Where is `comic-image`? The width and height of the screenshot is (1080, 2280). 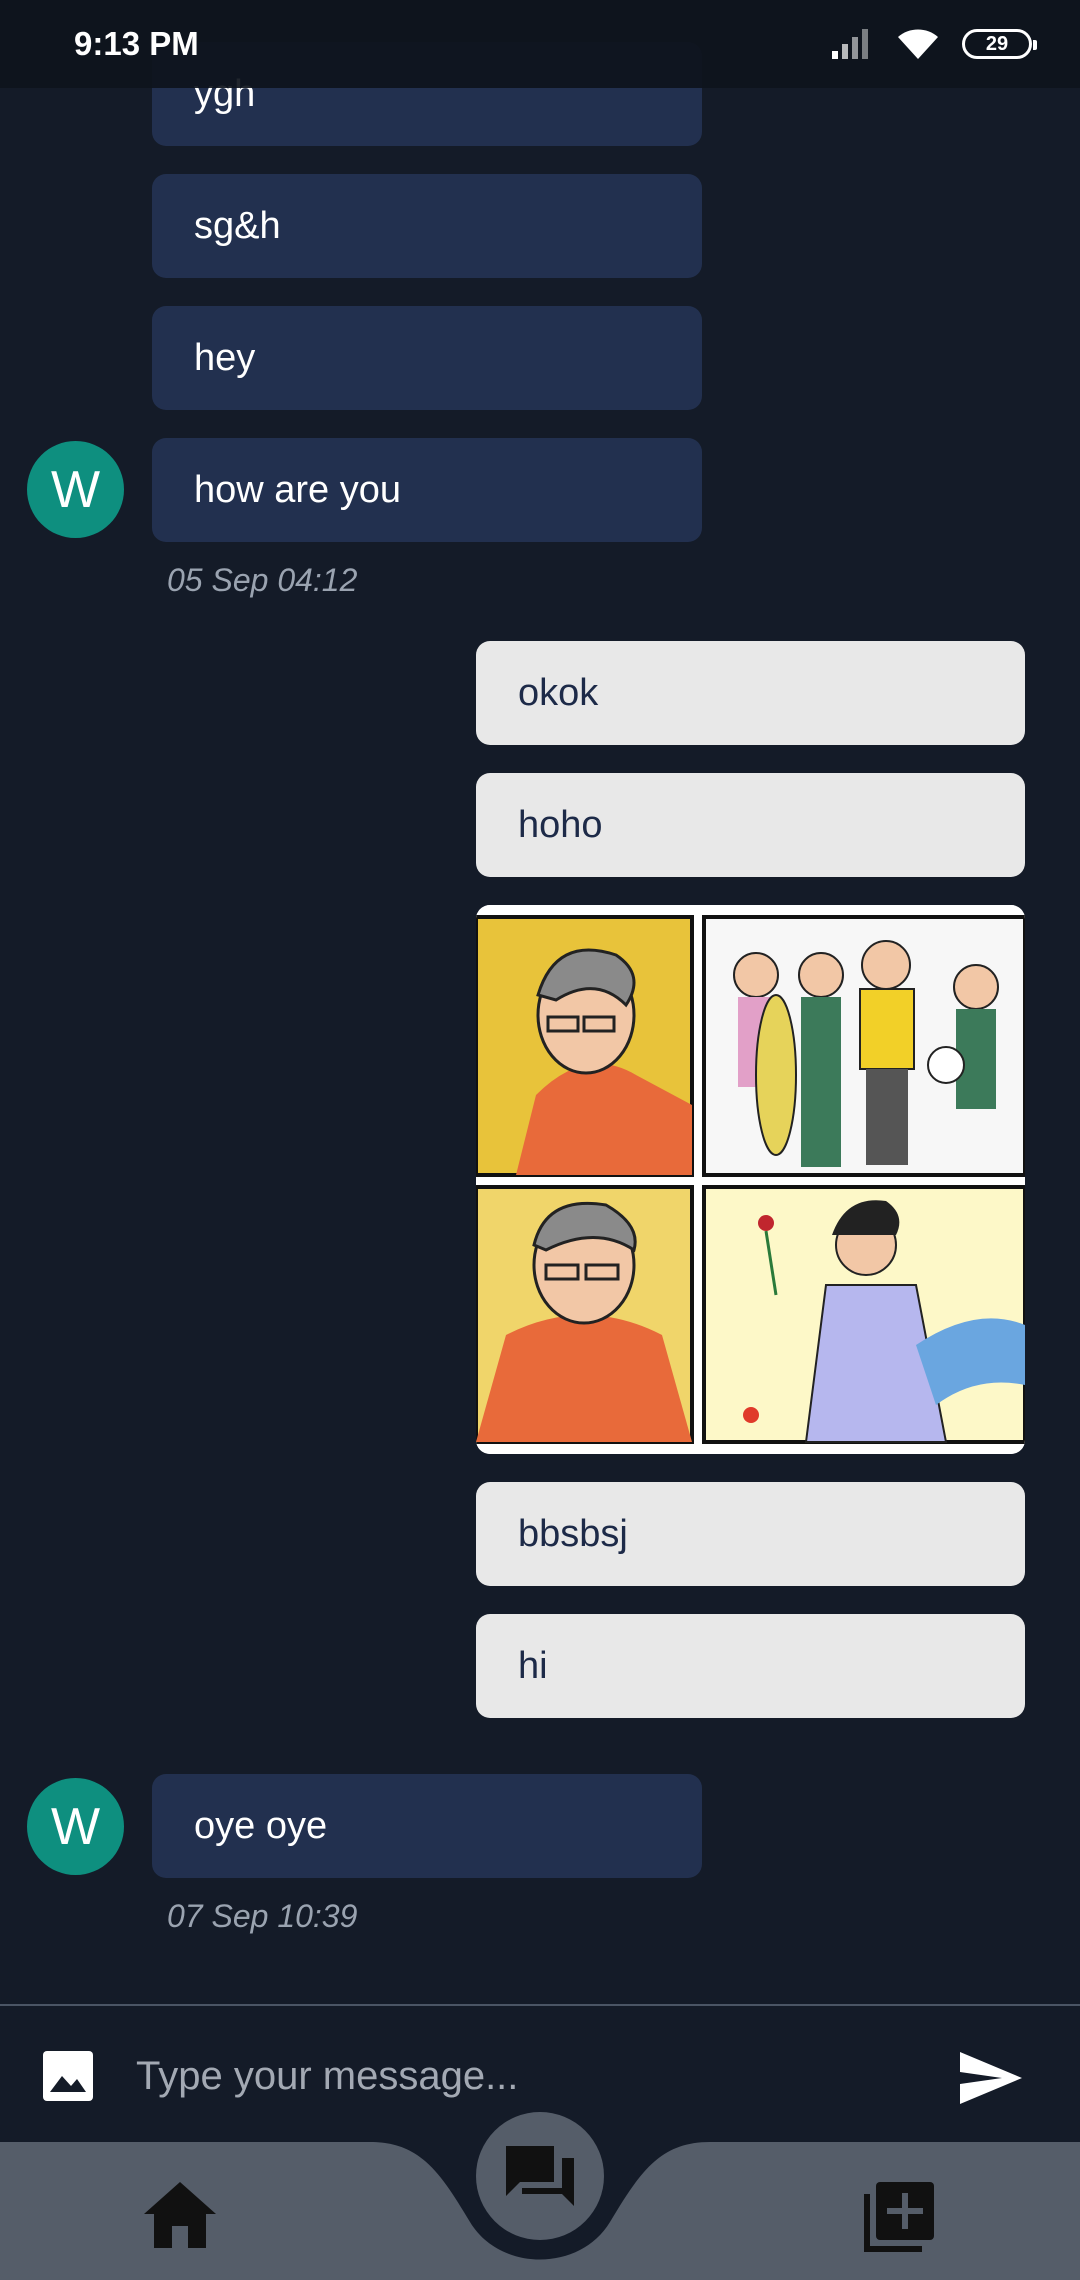 comic-image is located at coordinates (750, 1179).